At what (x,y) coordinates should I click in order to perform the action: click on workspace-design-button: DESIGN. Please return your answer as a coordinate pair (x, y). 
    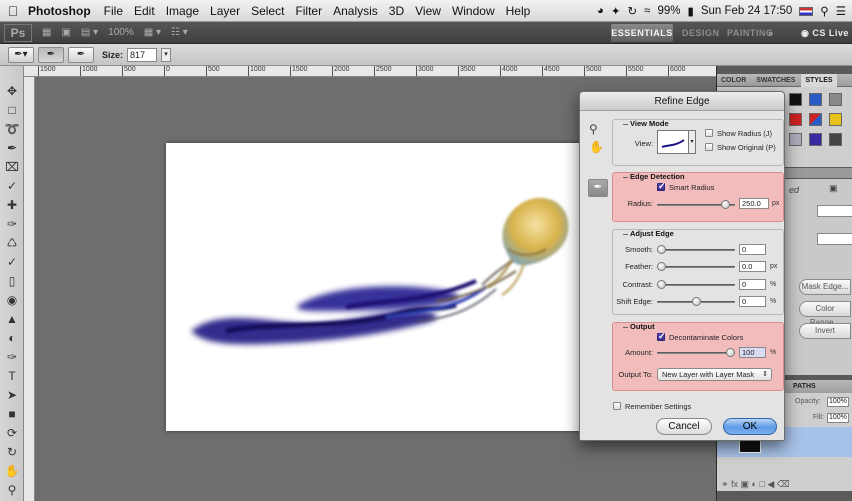
    Looking at the image, I should click on (701, 33).